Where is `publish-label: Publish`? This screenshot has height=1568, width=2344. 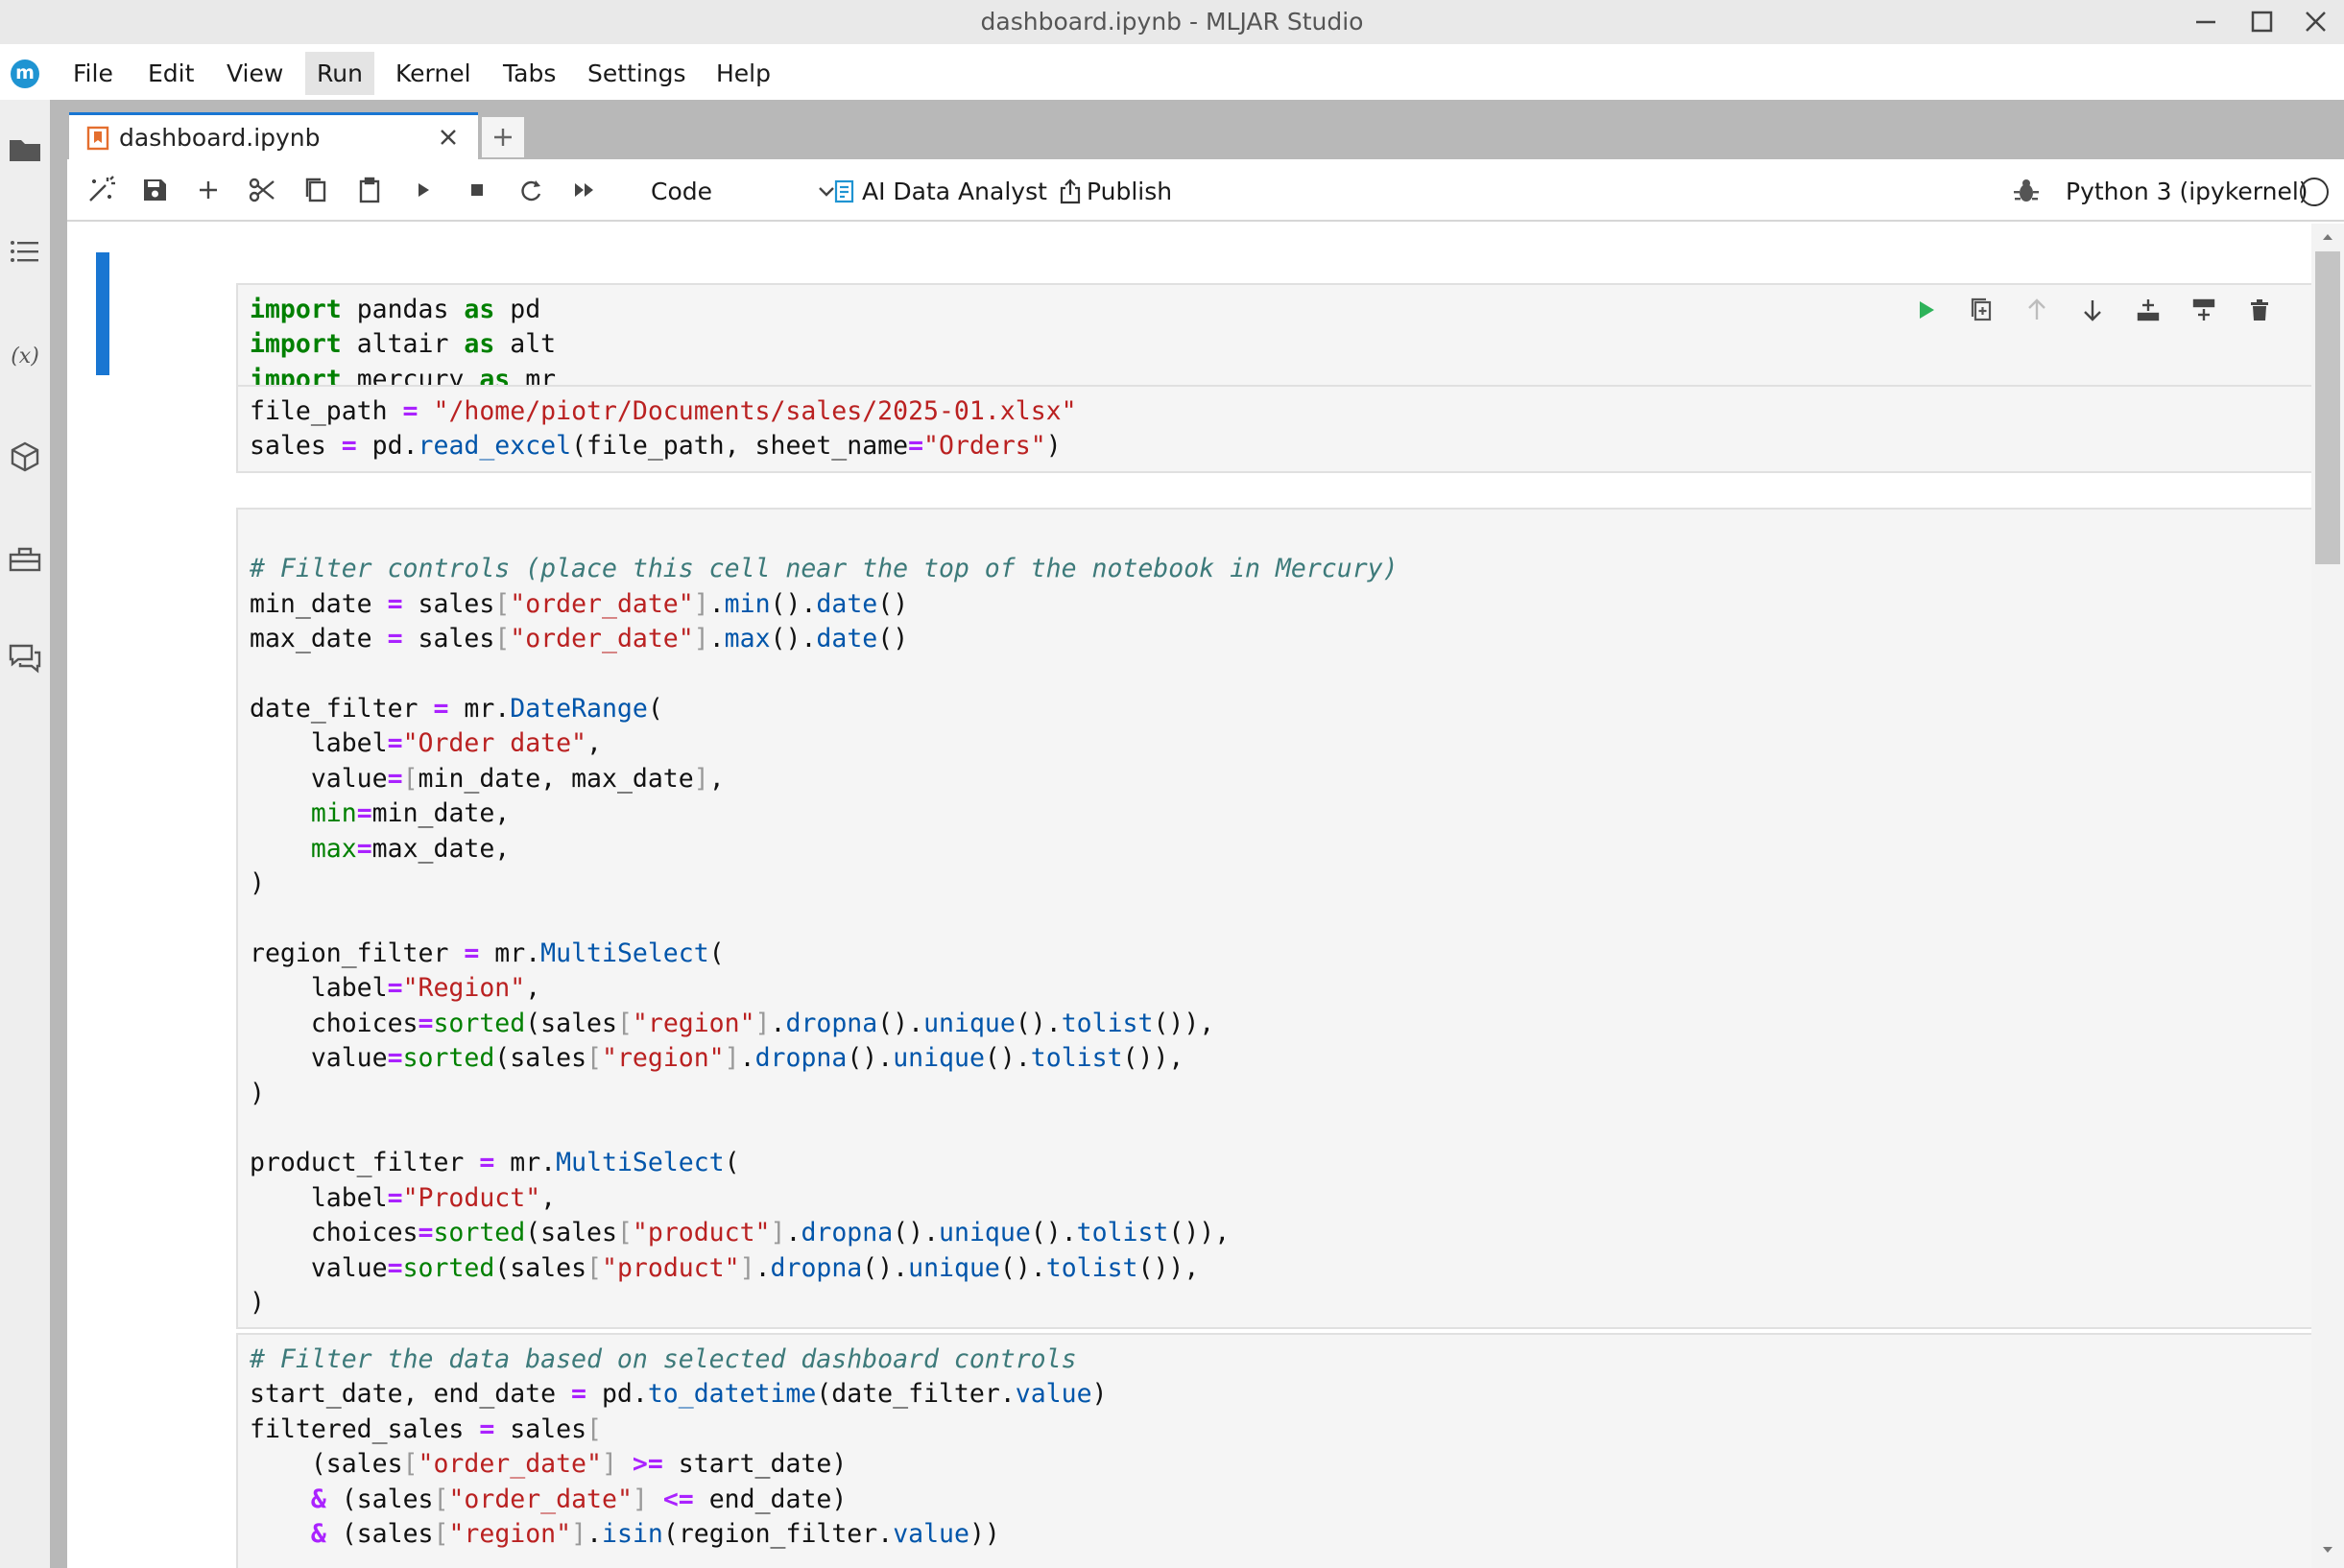 publish-label: Publish is located at coordinates (1130, 191).